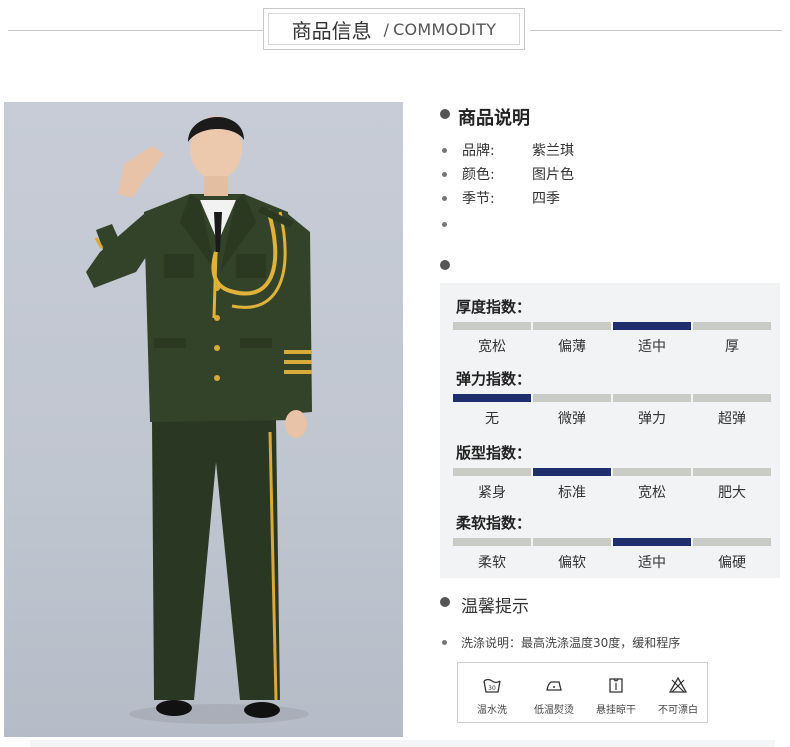  What do you see at coordinates (553, 151) in the screenshot?
I see `info-value-brand: 紫兰琪` at bounding box center [553, 151].